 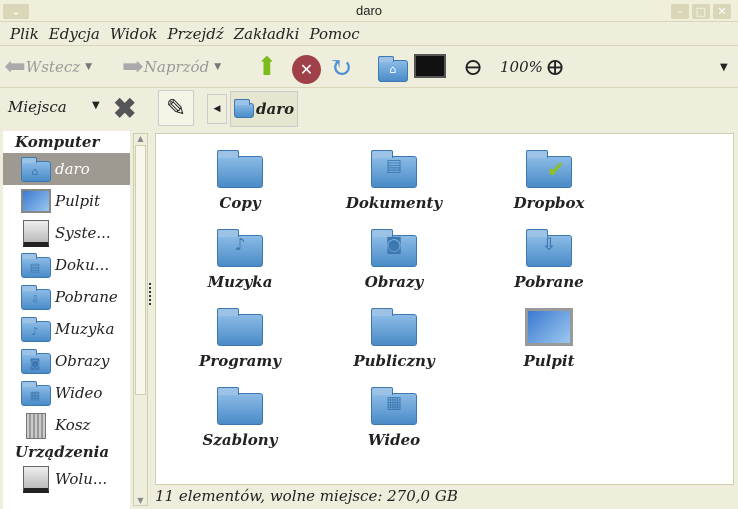 What do you see at coordinates (66, 169) in the screenshot?
I see `sidebar-item-daro: ⌂ daro` at bounding box center [66, 169].